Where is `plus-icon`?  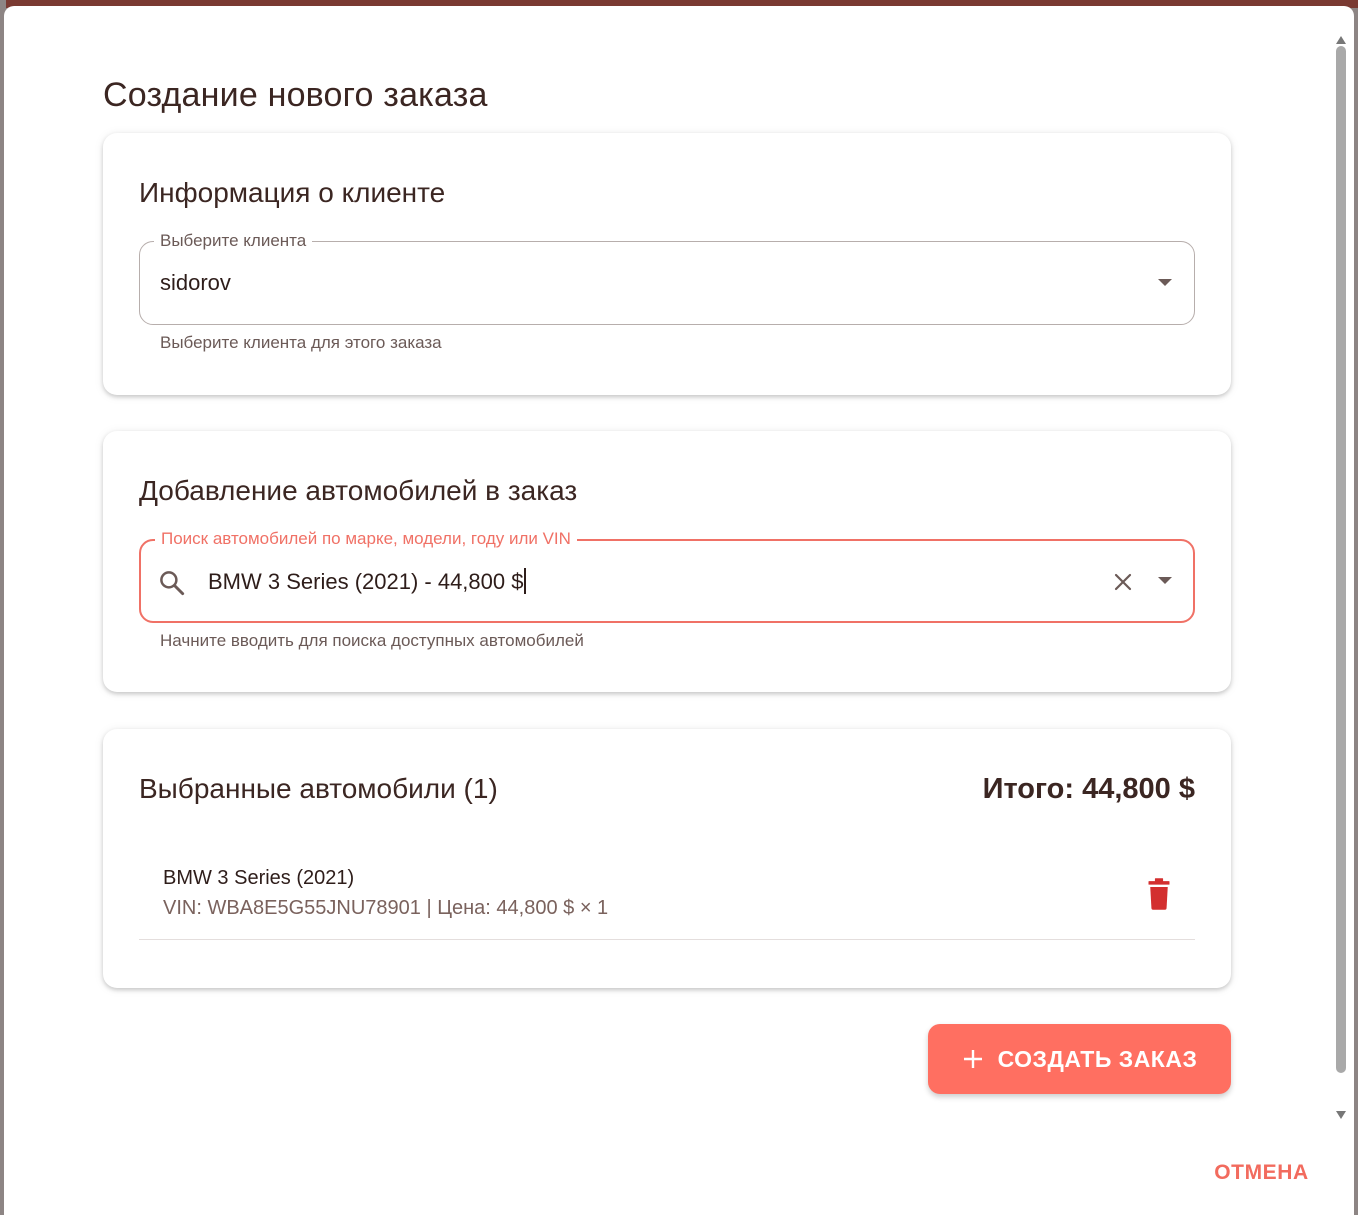
plus-icon is located at coordinates (972, 1059).